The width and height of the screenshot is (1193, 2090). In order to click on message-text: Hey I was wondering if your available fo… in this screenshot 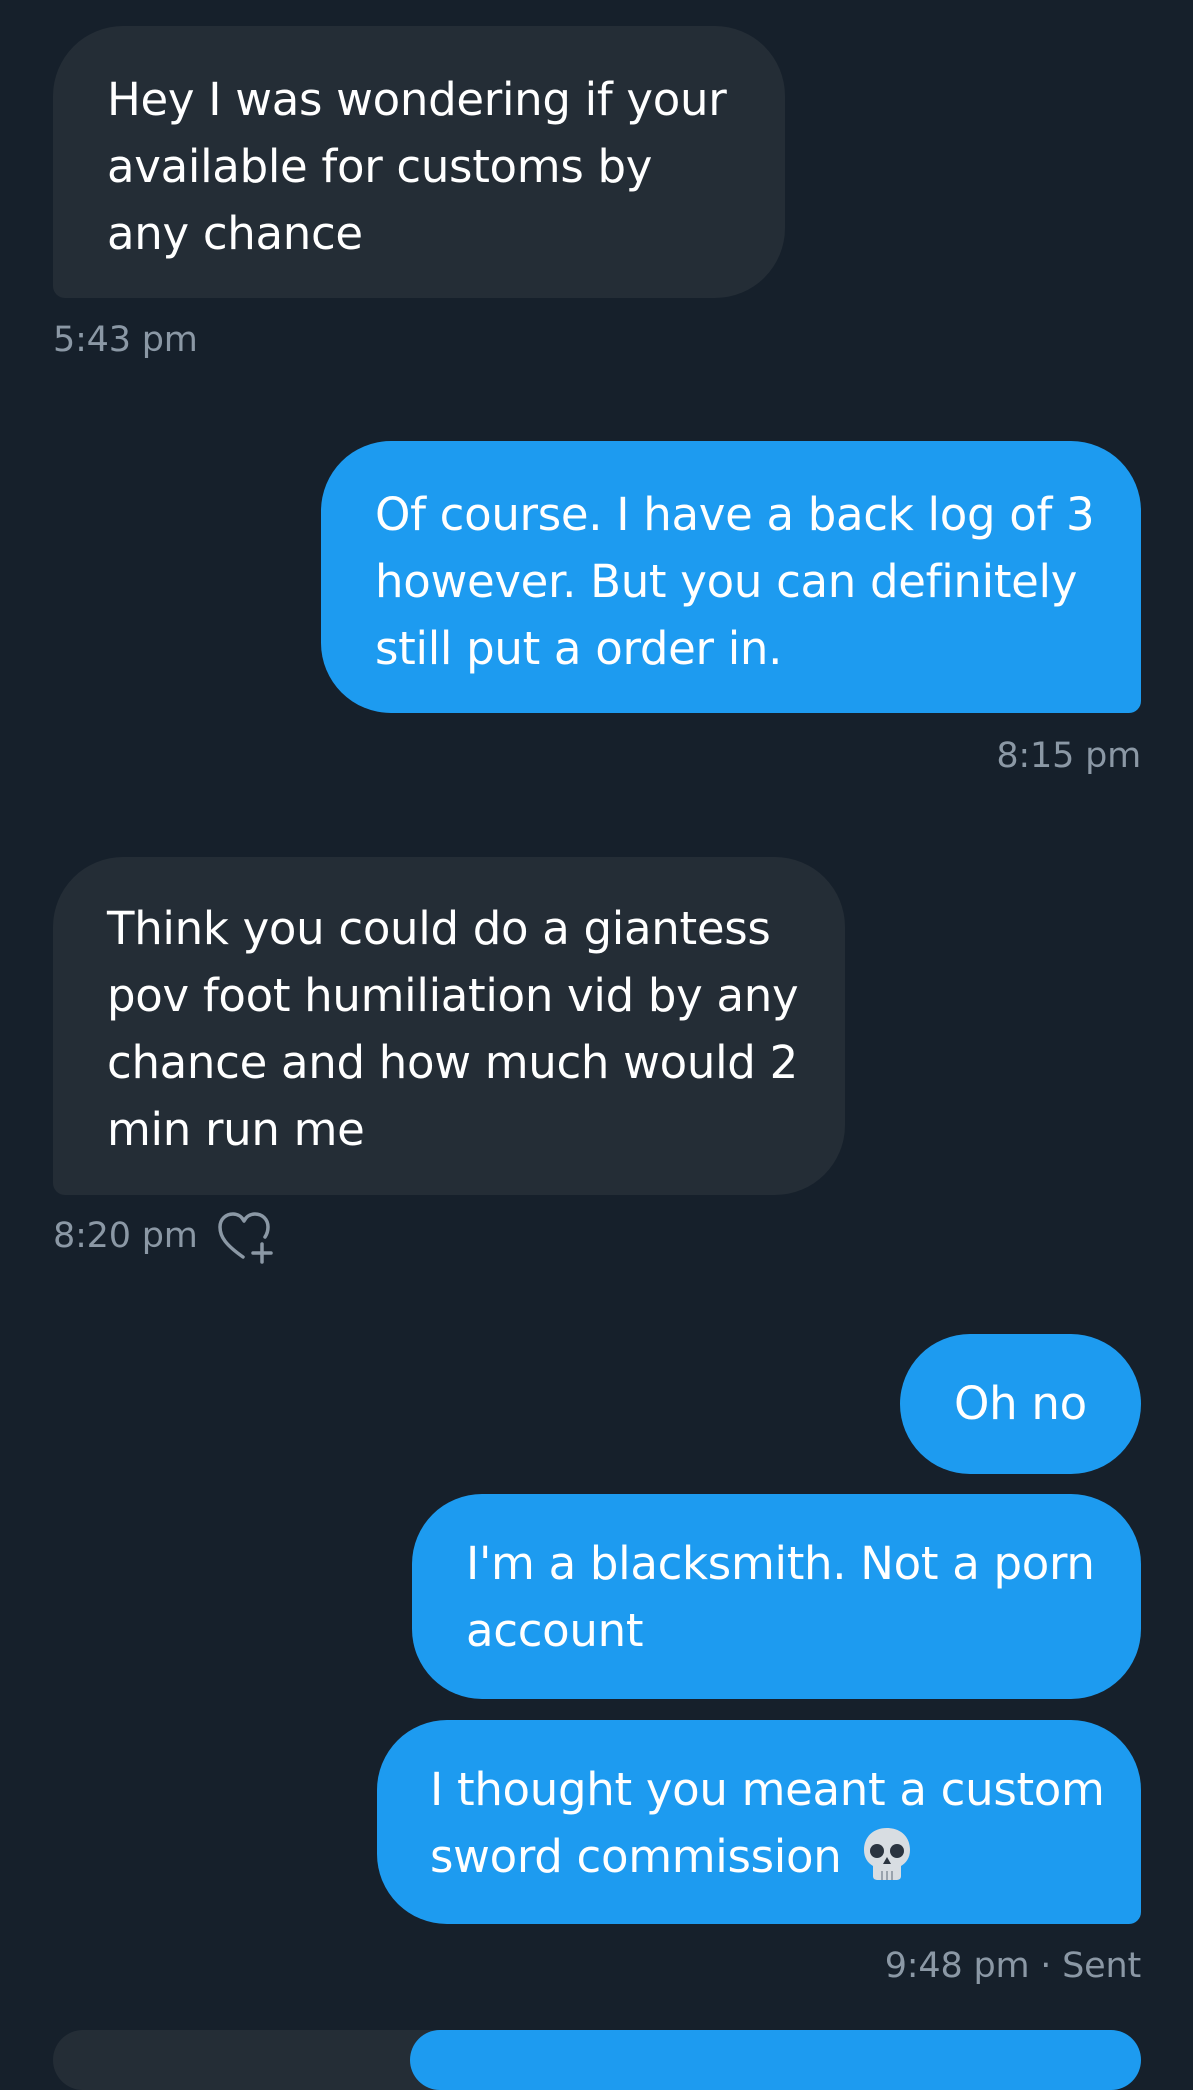, I will do `click(417, 166)`.